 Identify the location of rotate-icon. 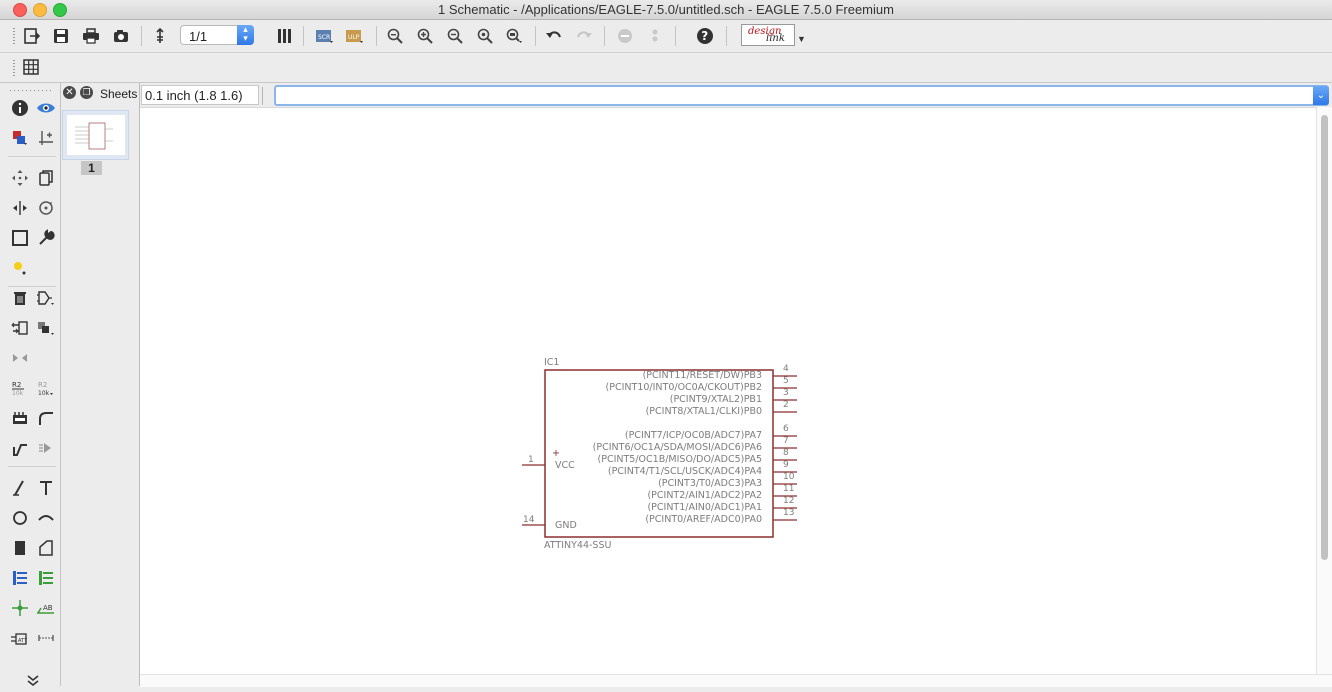
(46, 208).